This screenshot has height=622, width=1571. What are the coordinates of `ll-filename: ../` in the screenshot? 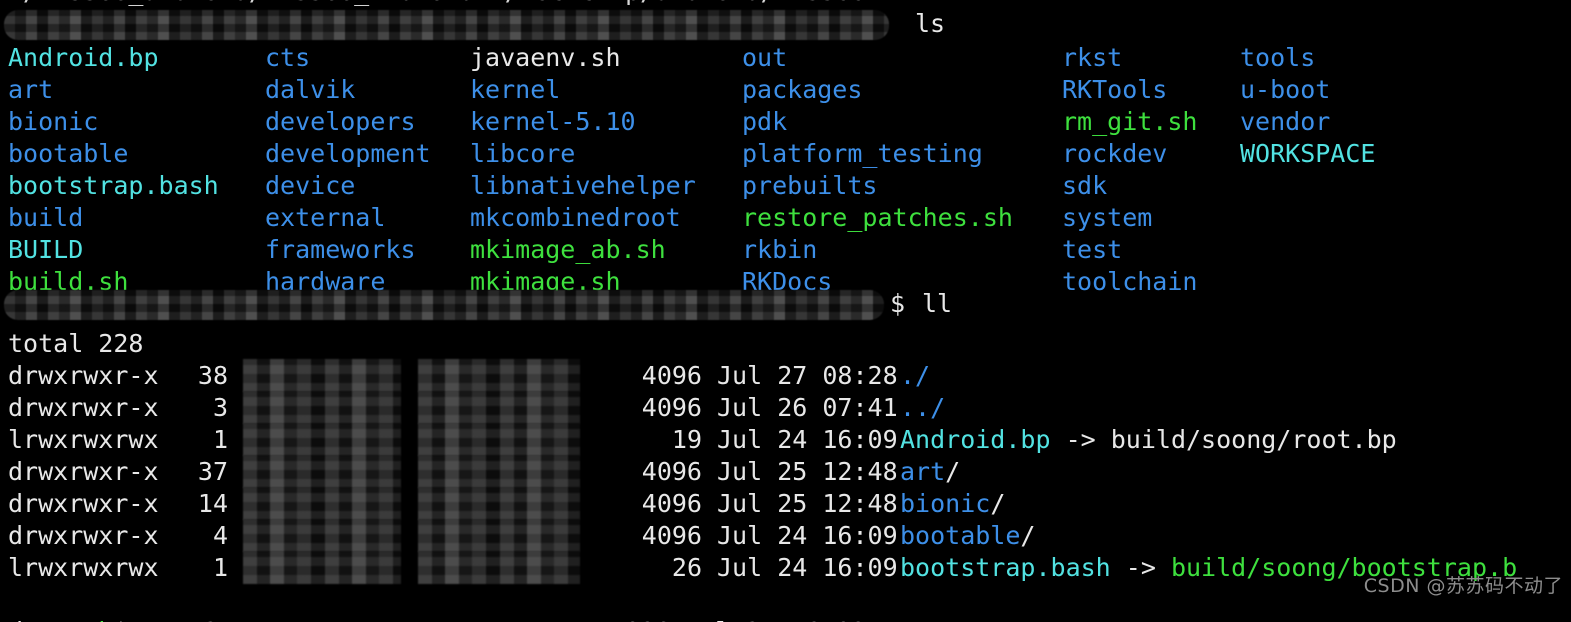 It's located at (923, 407).